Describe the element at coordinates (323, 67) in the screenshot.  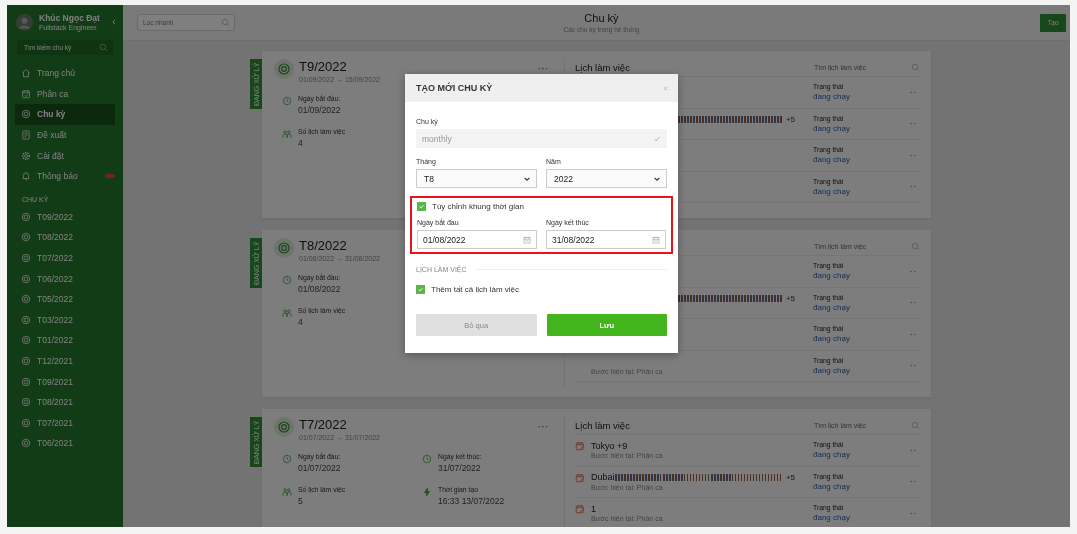
I see `cycle-title: T9/2022` at that location.